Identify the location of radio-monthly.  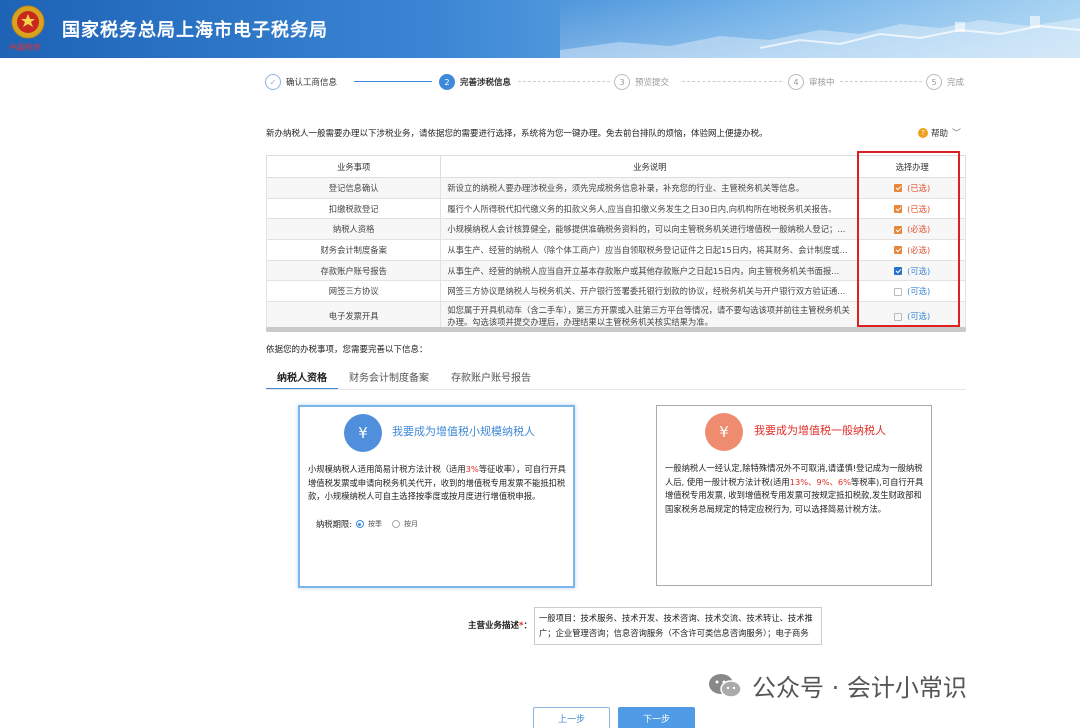
(395, 524).